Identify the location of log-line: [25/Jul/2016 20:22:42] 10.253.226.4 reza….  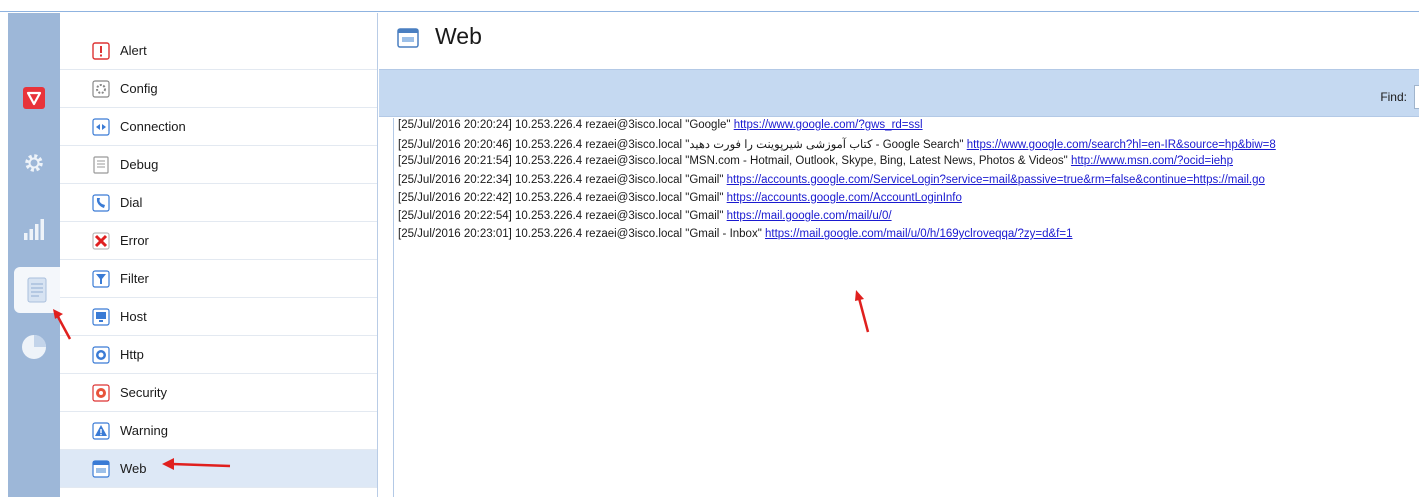
(680, 198).